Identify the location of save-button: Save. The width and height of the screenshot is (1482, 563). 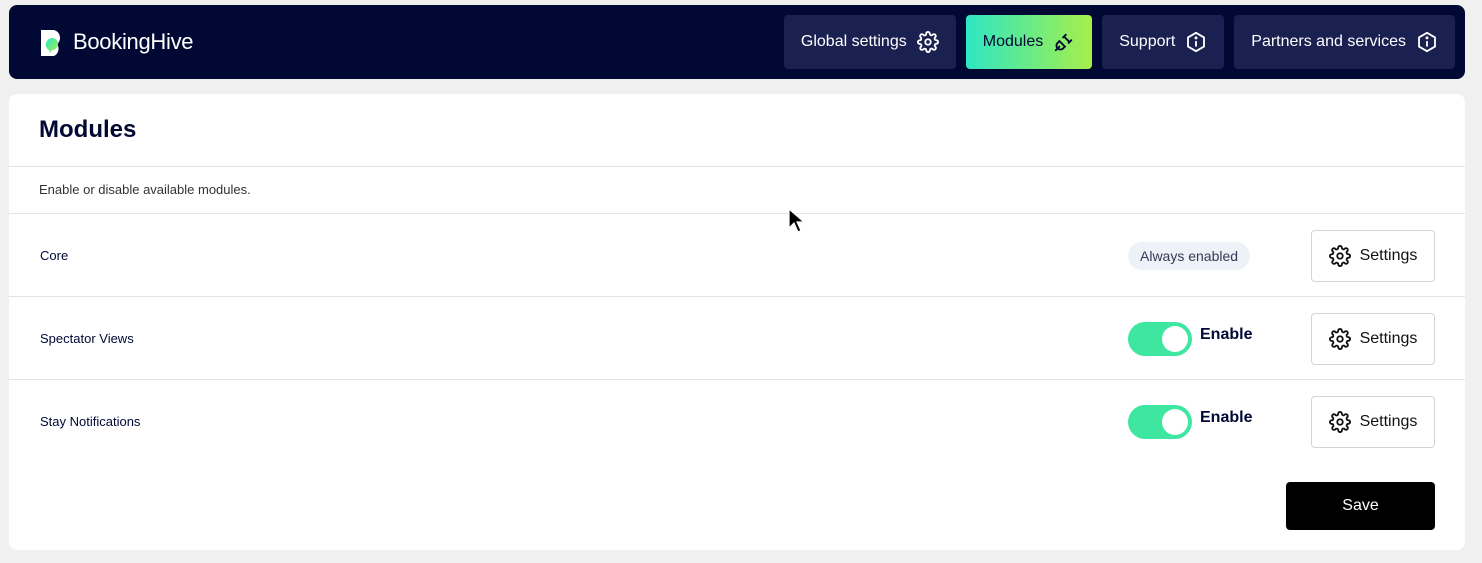
(1360, 506).